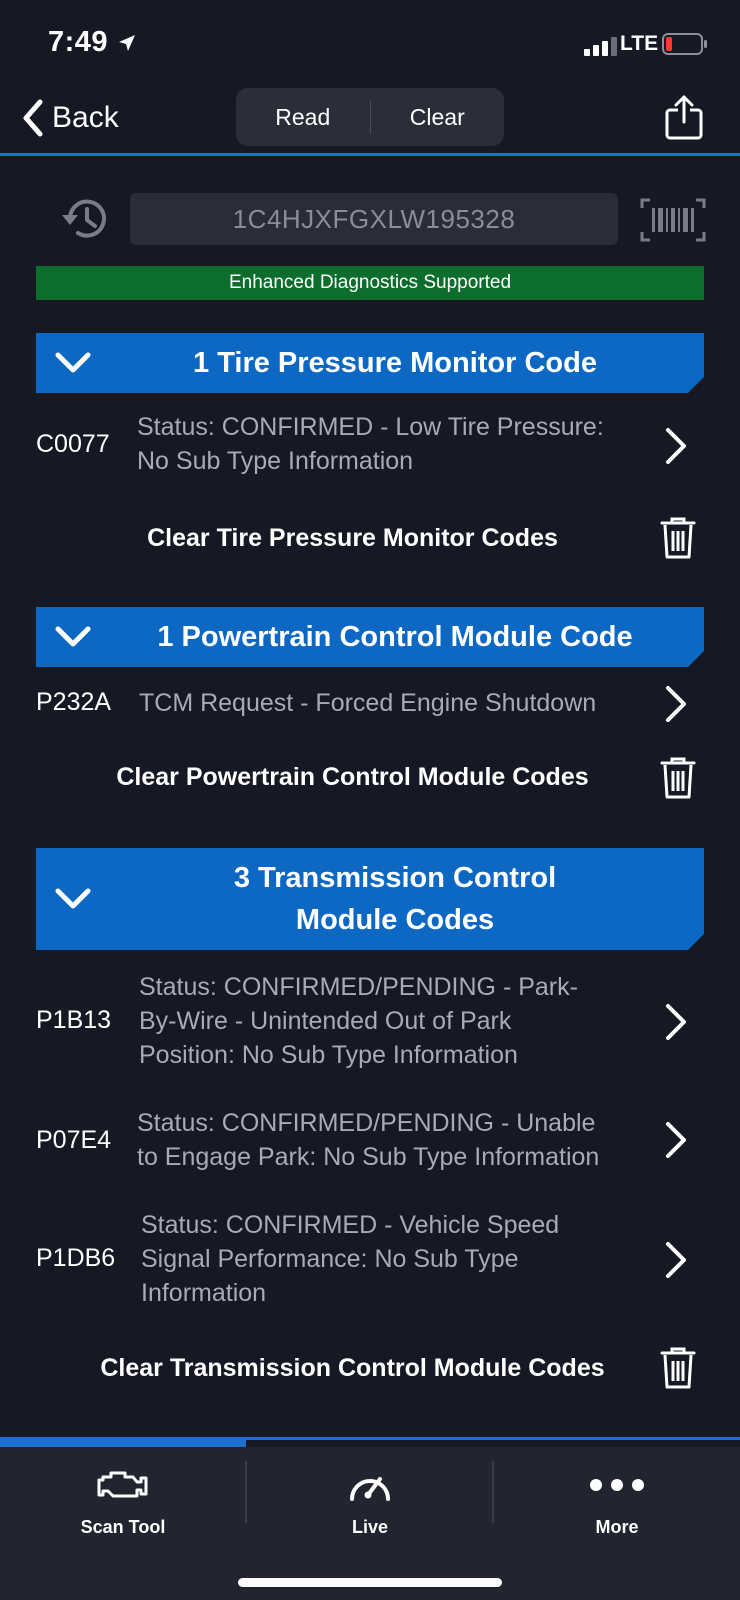 This screenshot has width=740, height=1600. What do you see at coordinates (85, 219) in the screenshot?
I see `history-icon` at bounding box center [85, 219].